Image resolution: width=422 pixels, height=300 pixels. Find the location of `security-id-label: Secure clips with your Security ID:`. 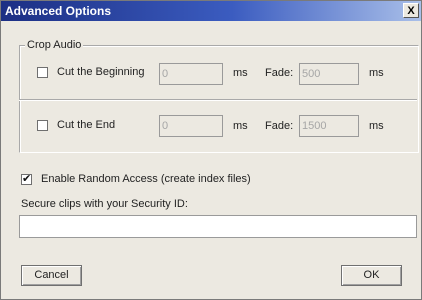

security-id-label: Secure clips with your Security ID: is located at coordinates (104, 204).